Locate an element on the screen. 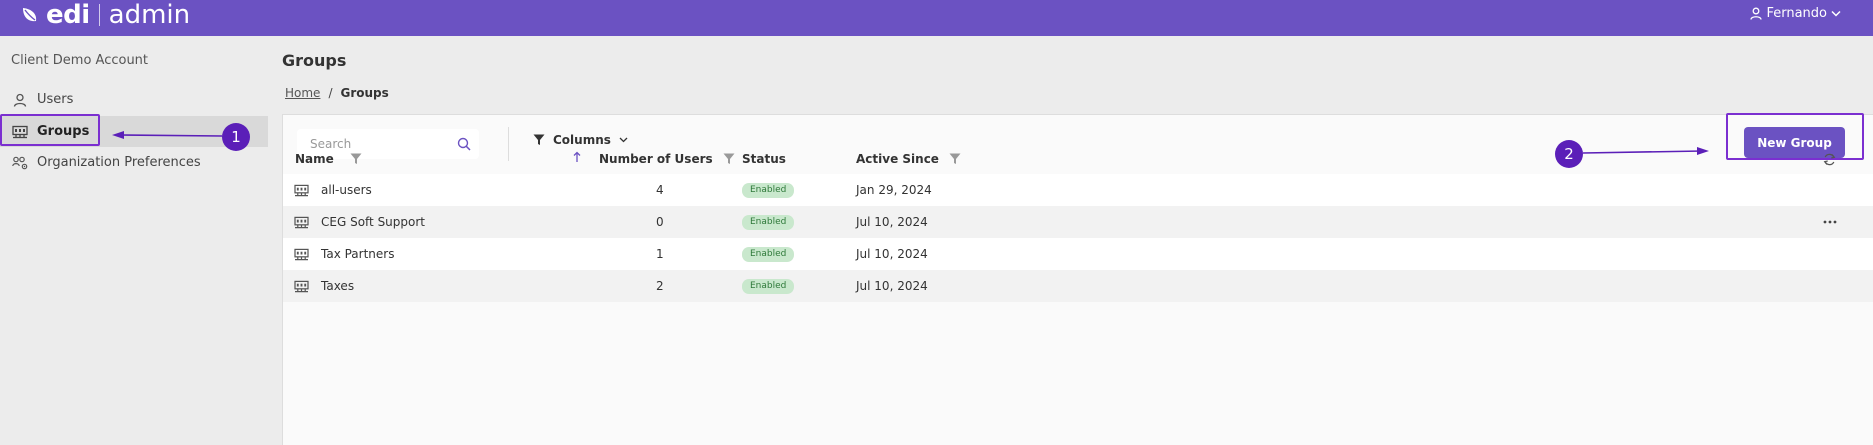 The width and height of the screenshot is (1873, 445). column-header-label: Number of Users is located at coordinates (656, 159).